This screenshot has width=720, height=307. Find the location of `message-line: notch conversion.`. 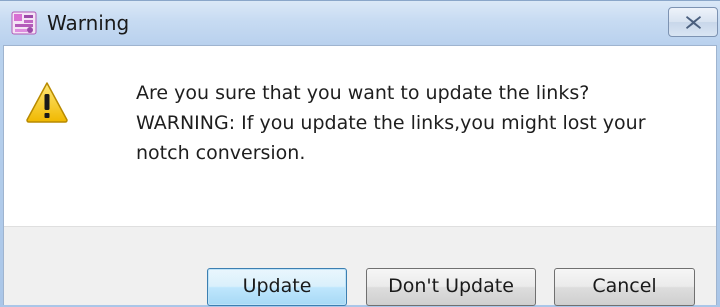

message-line: notch conversion. is located at coordinates (221, 153).